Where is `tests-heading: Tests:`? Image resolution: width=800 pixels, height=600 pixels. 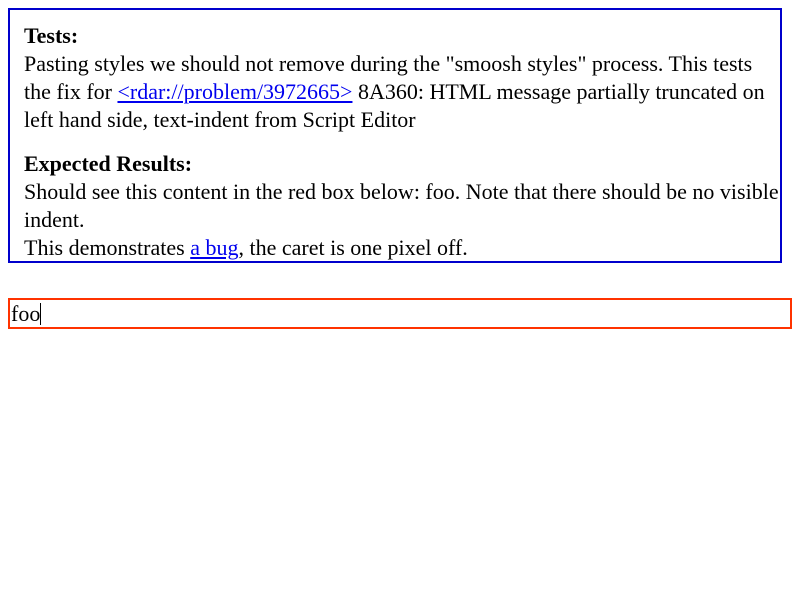 tests-heading: Tests: is located at coordinates (51, 35).